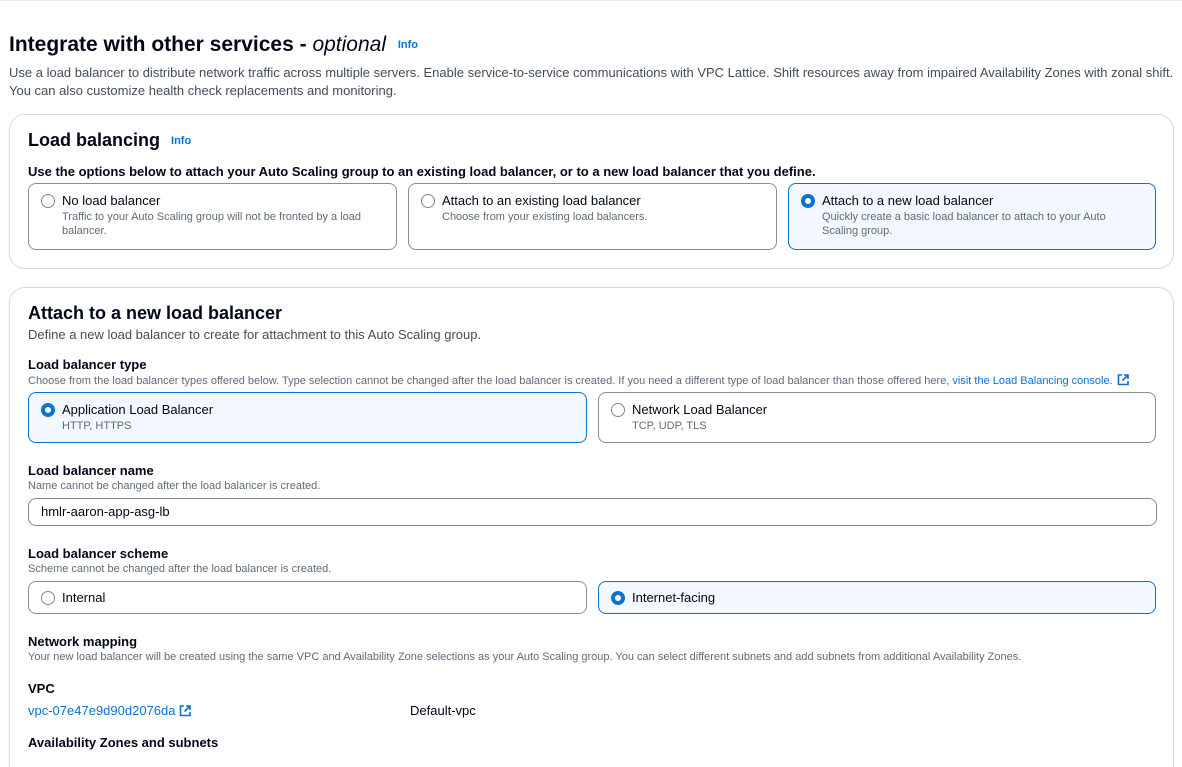  Describe the element at coordinates (669, 426) in the screenshot. I see `option-description: TCP, UDP, TLS` at that location.